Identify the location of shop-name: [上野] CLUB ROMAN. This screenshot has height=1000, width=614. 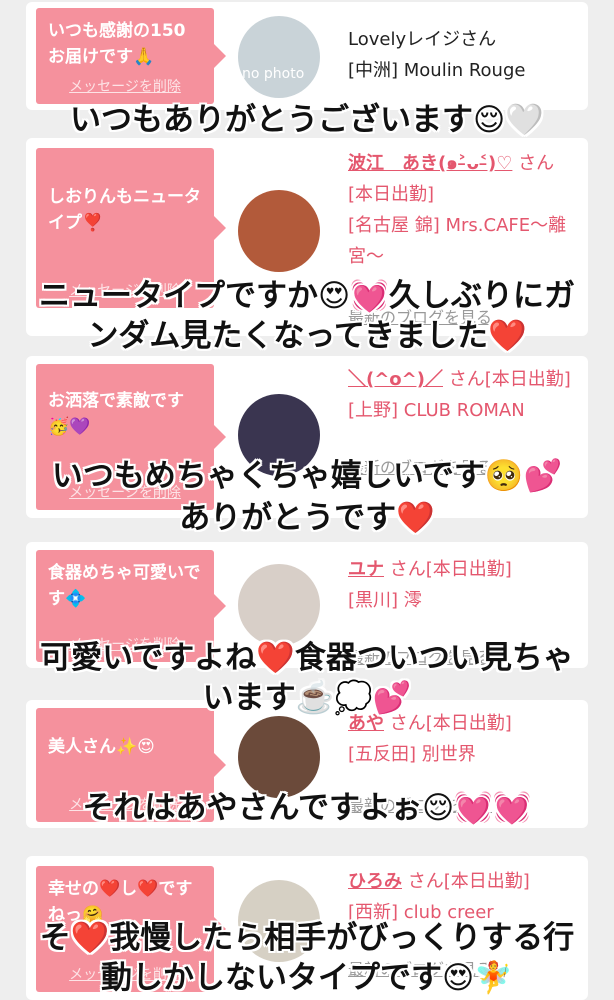
(462, 410).